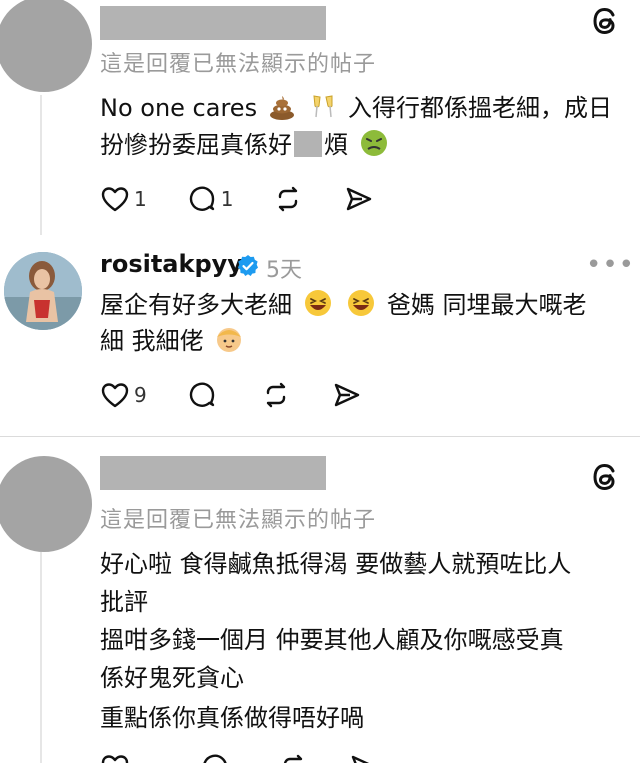 The width and height of the screenshot is (640, 763). I want to click on post-text-line: 扮慘扮委屈真係好 煩, so click(246, 144).